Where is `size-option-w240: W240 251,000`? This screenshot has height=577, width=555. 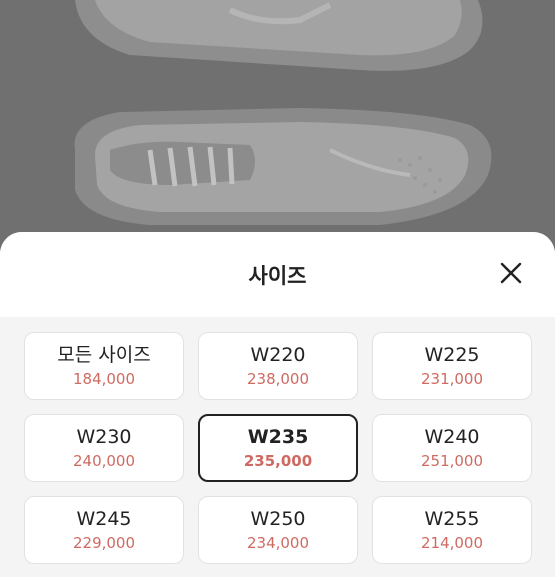
size-option-w240: W240 251,000 is located at coordinates (452, 448).